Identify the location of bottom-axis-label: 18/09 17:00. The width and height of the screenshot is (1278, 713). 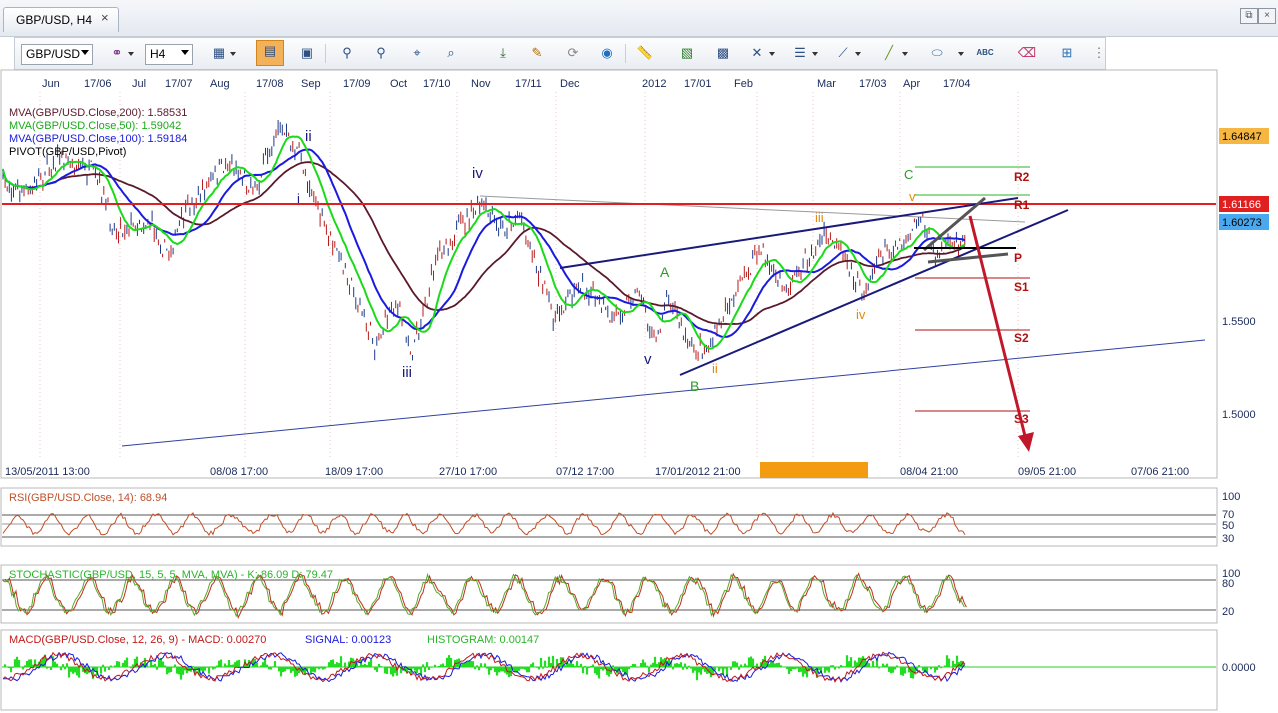
(354, 472).